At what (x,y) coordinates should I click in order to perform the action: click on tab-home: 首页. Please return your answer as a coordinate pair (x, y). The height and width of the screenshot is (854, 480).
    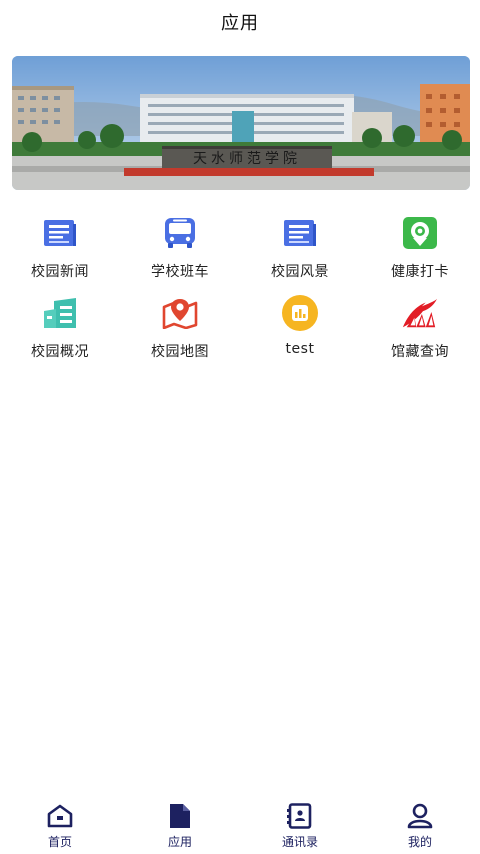
    Looking at the image, I should click on (60, 827).